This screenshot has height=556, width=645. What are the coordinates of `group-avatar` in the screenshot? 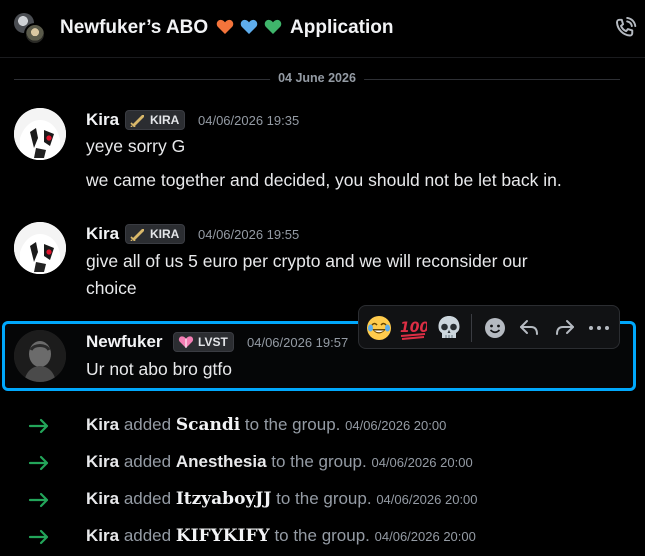 It's located at (31, 29).